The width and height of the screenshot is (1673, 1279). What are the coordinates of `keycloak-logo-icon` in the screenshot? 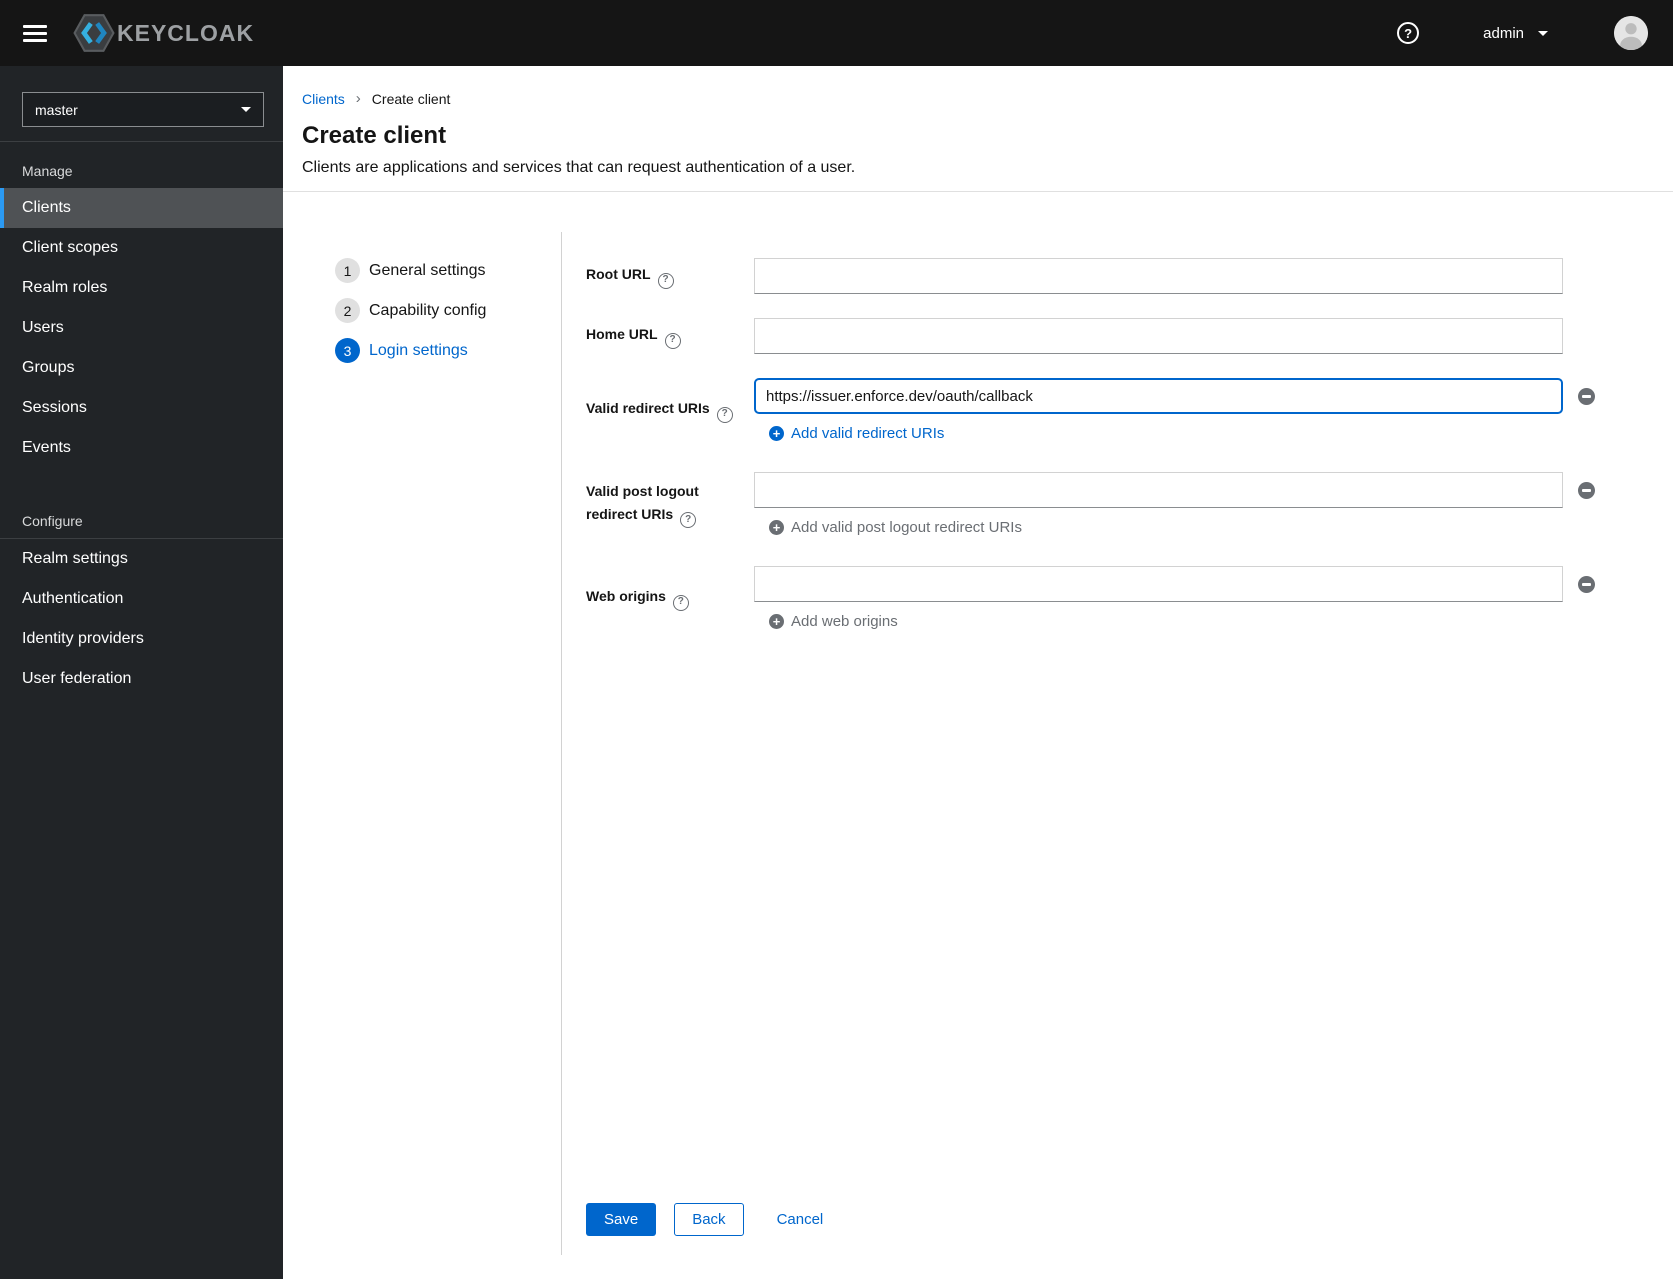 It's located at (94, 33).